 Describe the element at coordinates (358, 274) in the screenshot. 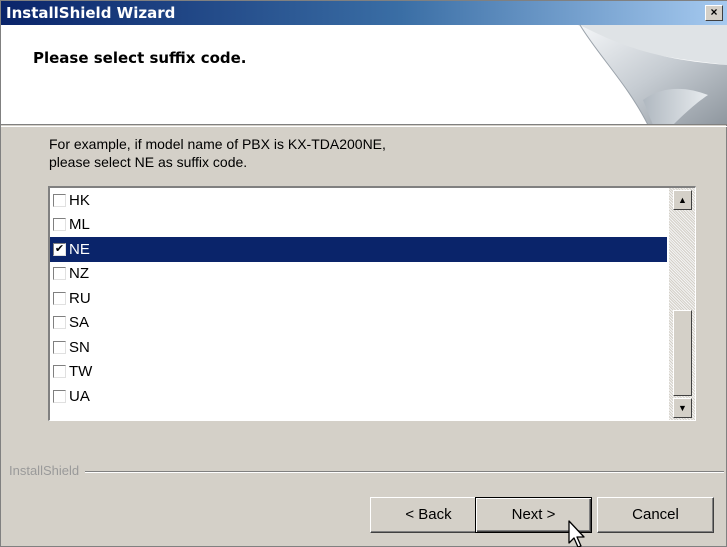

I see `list-item: NZ` at that location.